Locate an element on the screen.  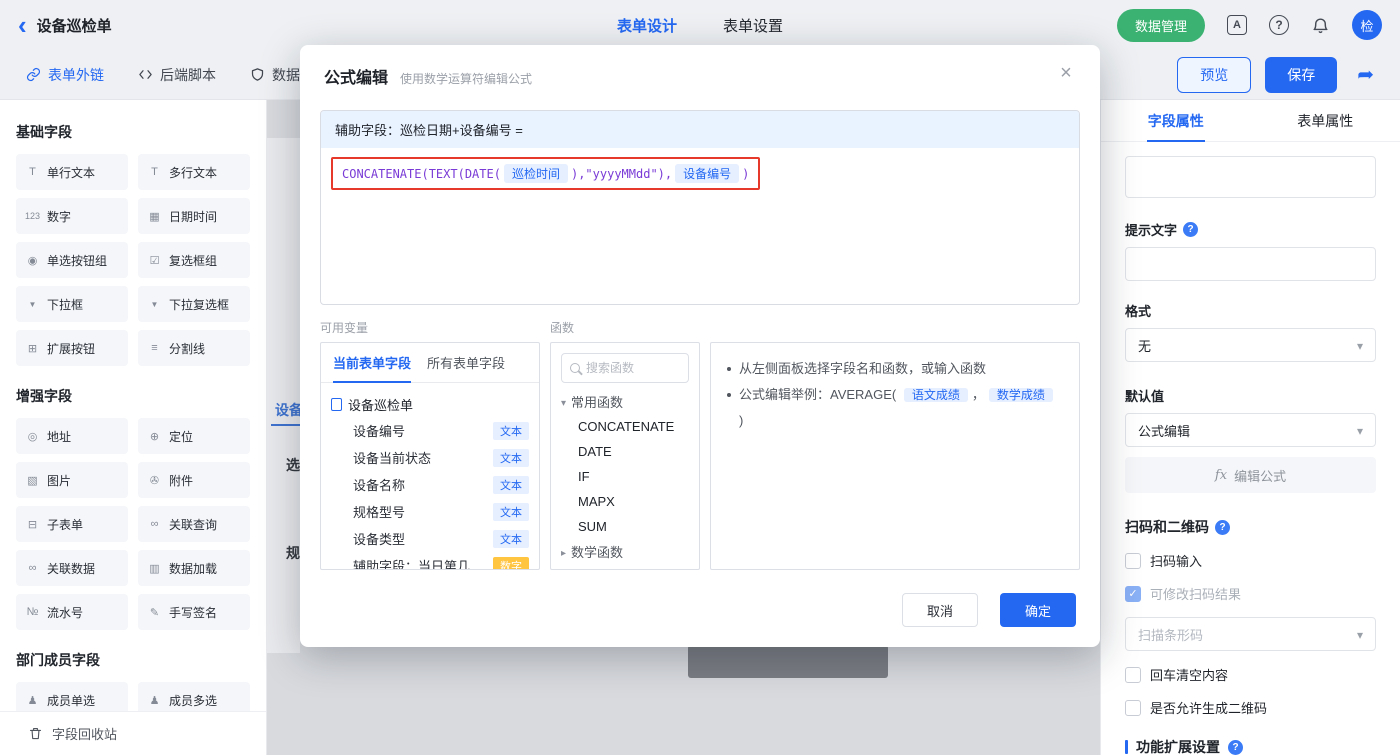
palette-item-location: ⊕ 定位 is located at coordinates (194, 436).